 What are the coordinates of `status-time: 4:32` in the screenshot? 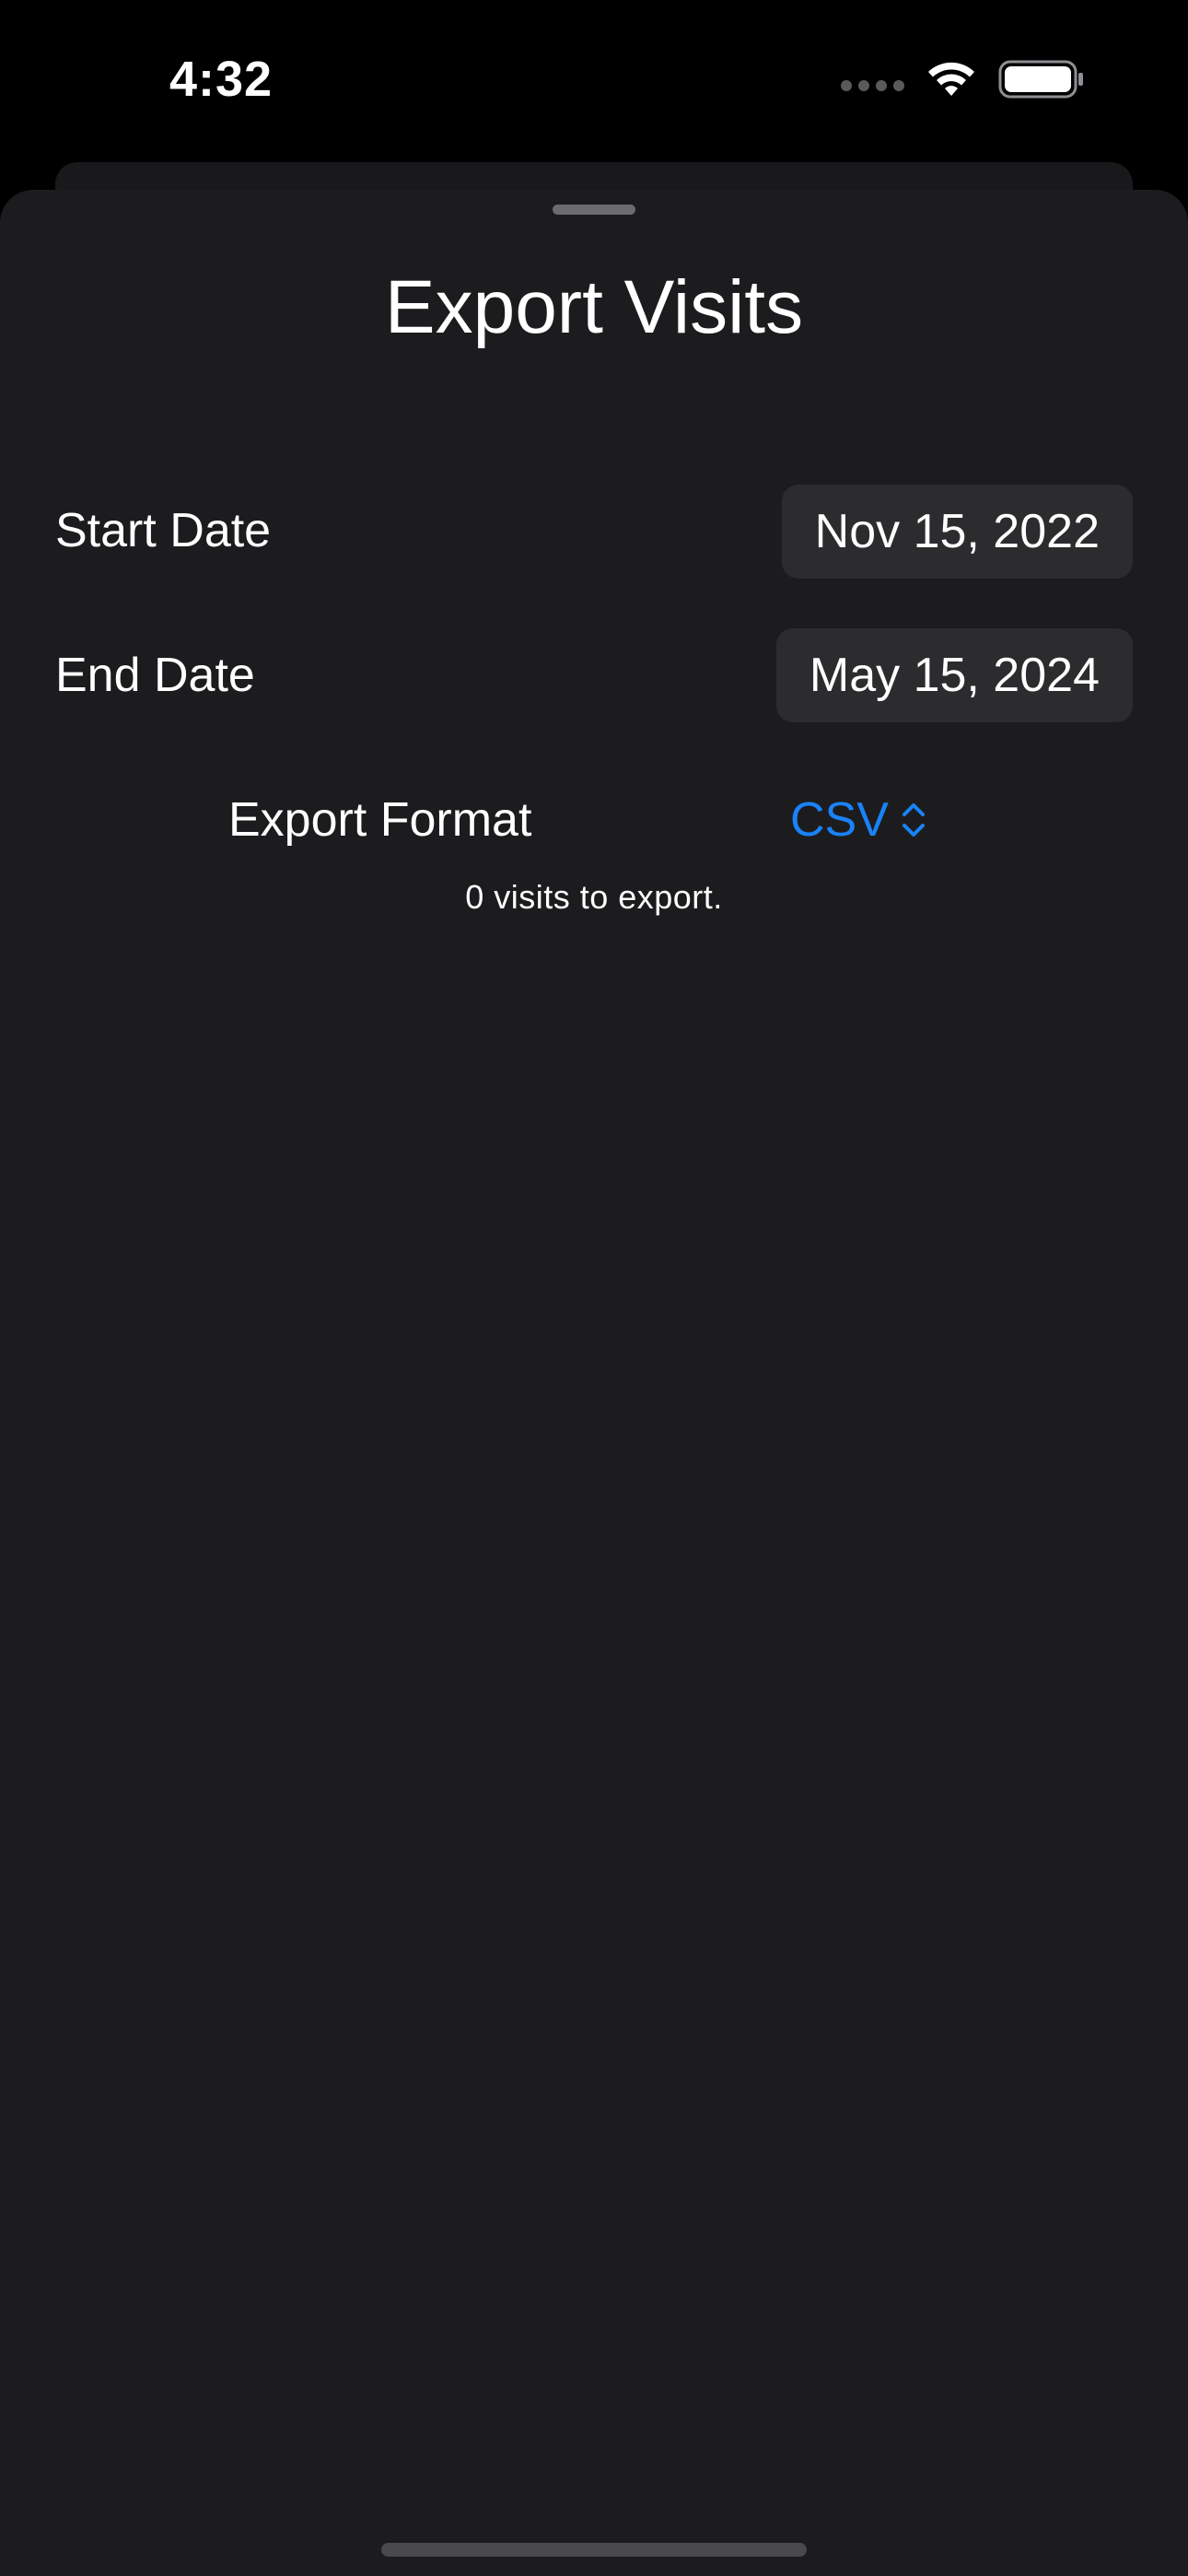 It's located at (221, 79).